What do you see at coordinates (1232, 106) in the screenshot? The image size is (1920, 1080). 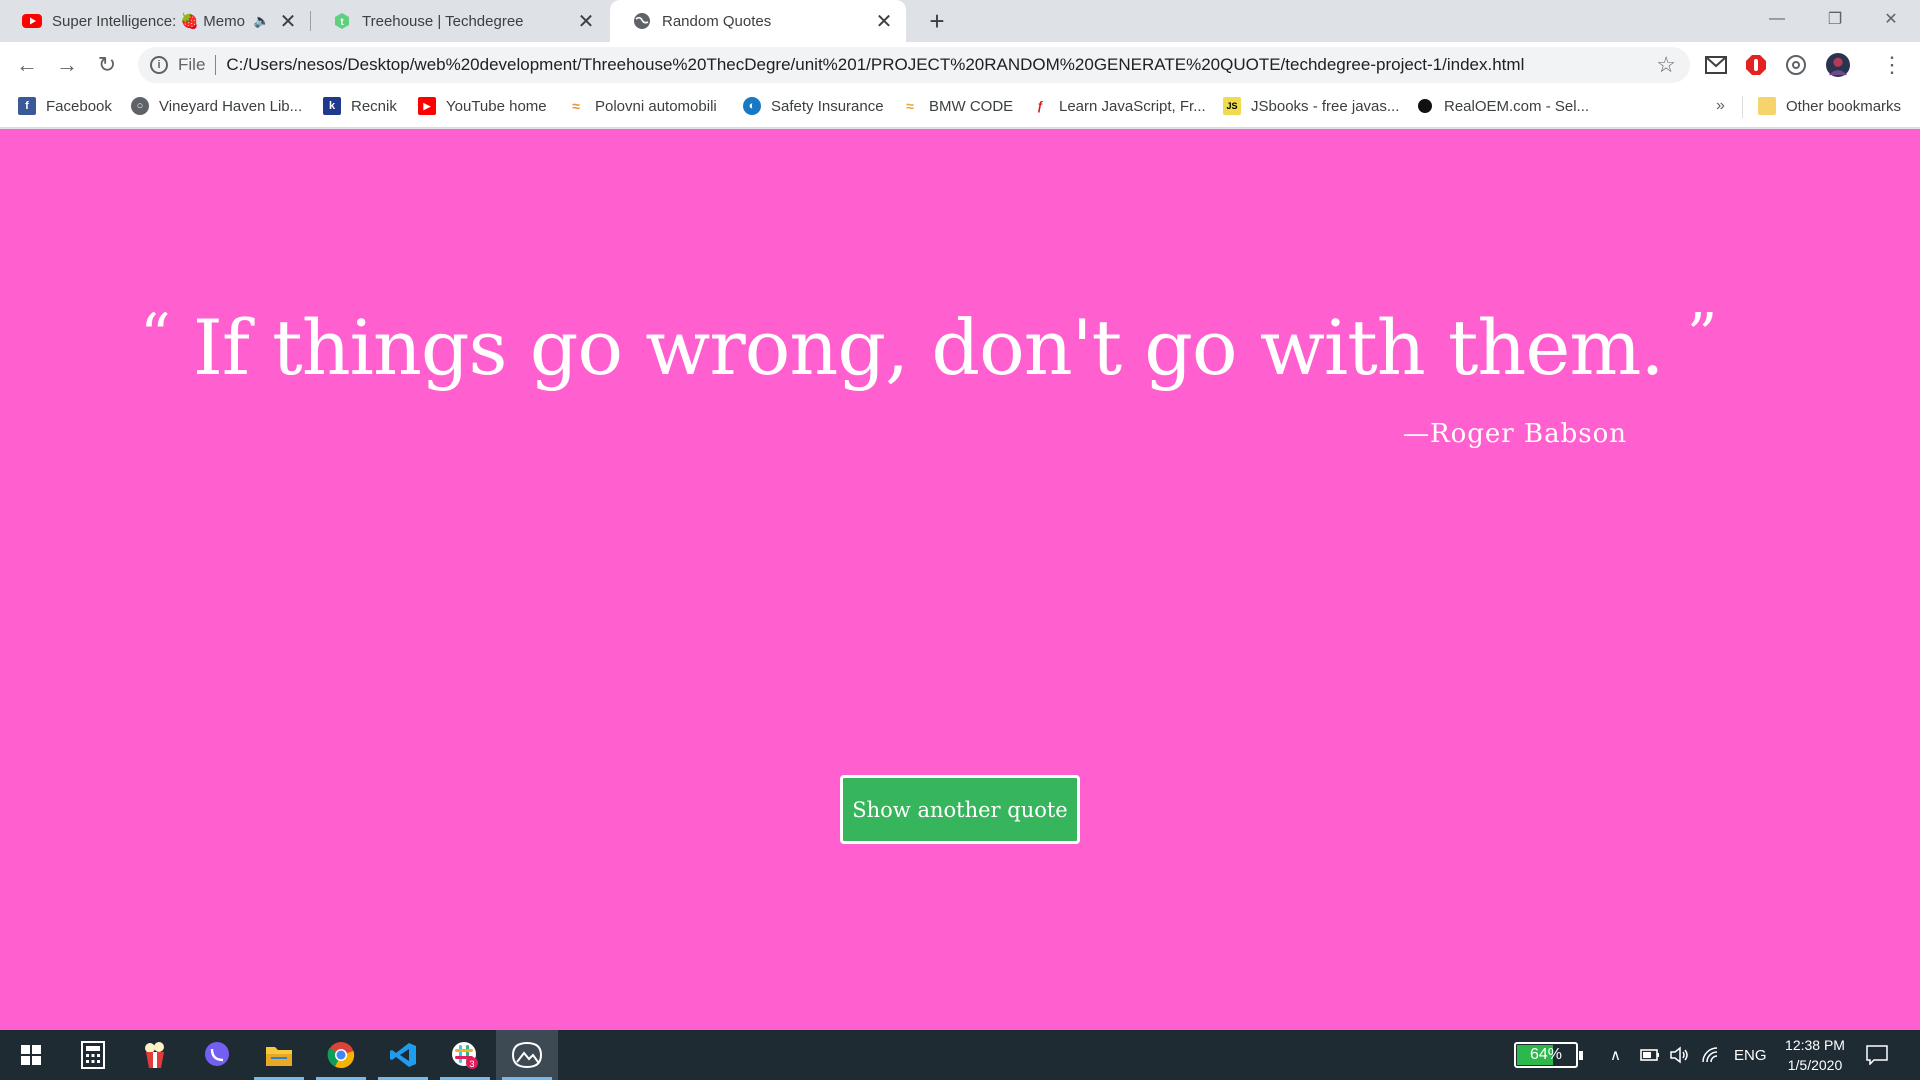 I see `js-icon: JS` at bounding box center [1232, 106].